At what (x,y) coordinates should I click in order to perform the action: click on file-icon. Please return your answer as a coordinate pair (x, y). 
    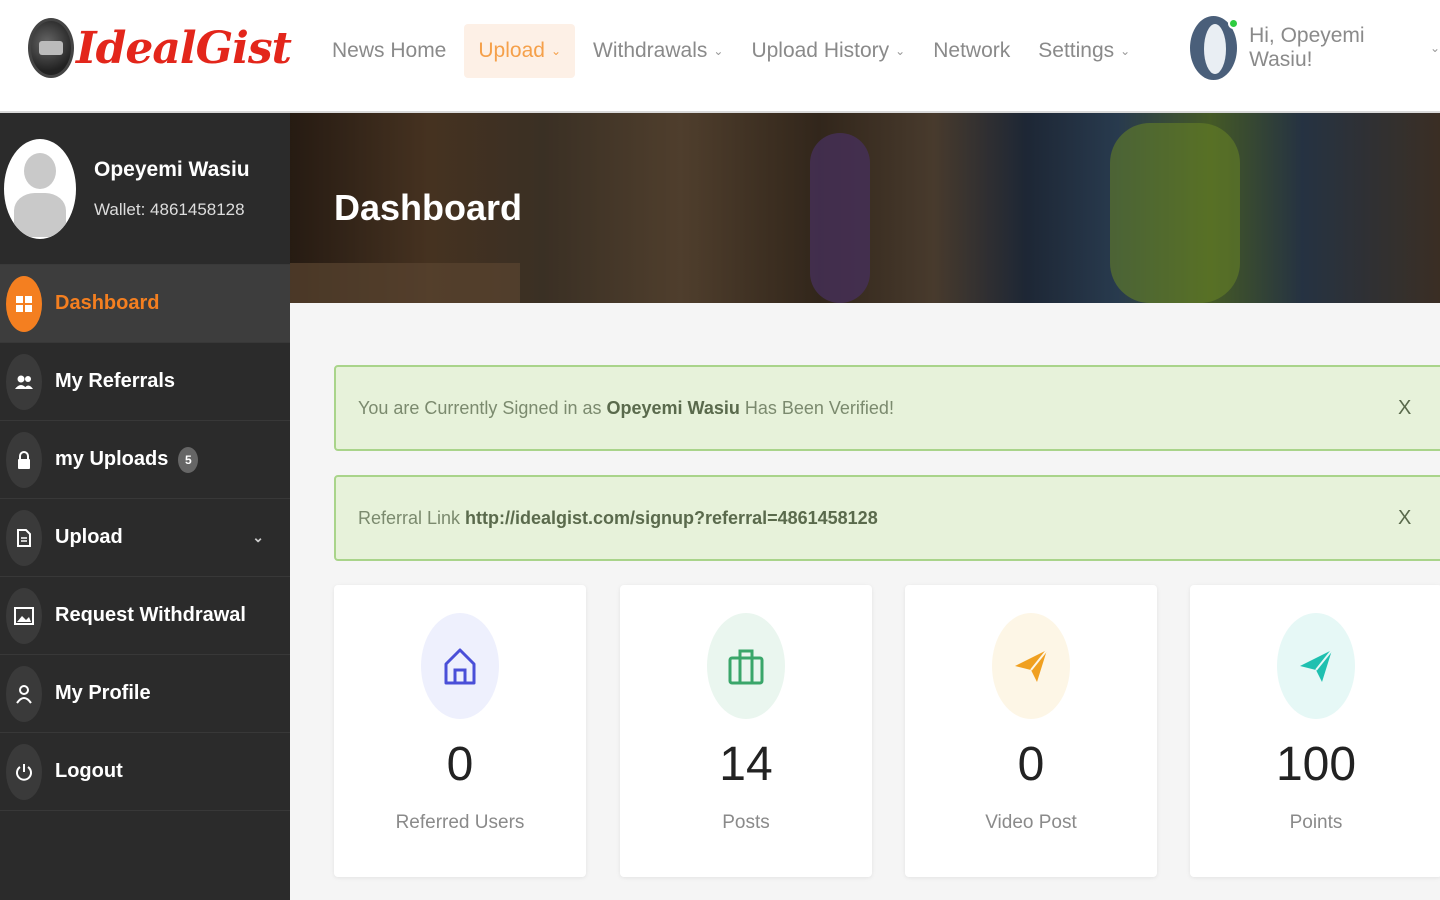
    Looking at the image, I should click on (24, 537).